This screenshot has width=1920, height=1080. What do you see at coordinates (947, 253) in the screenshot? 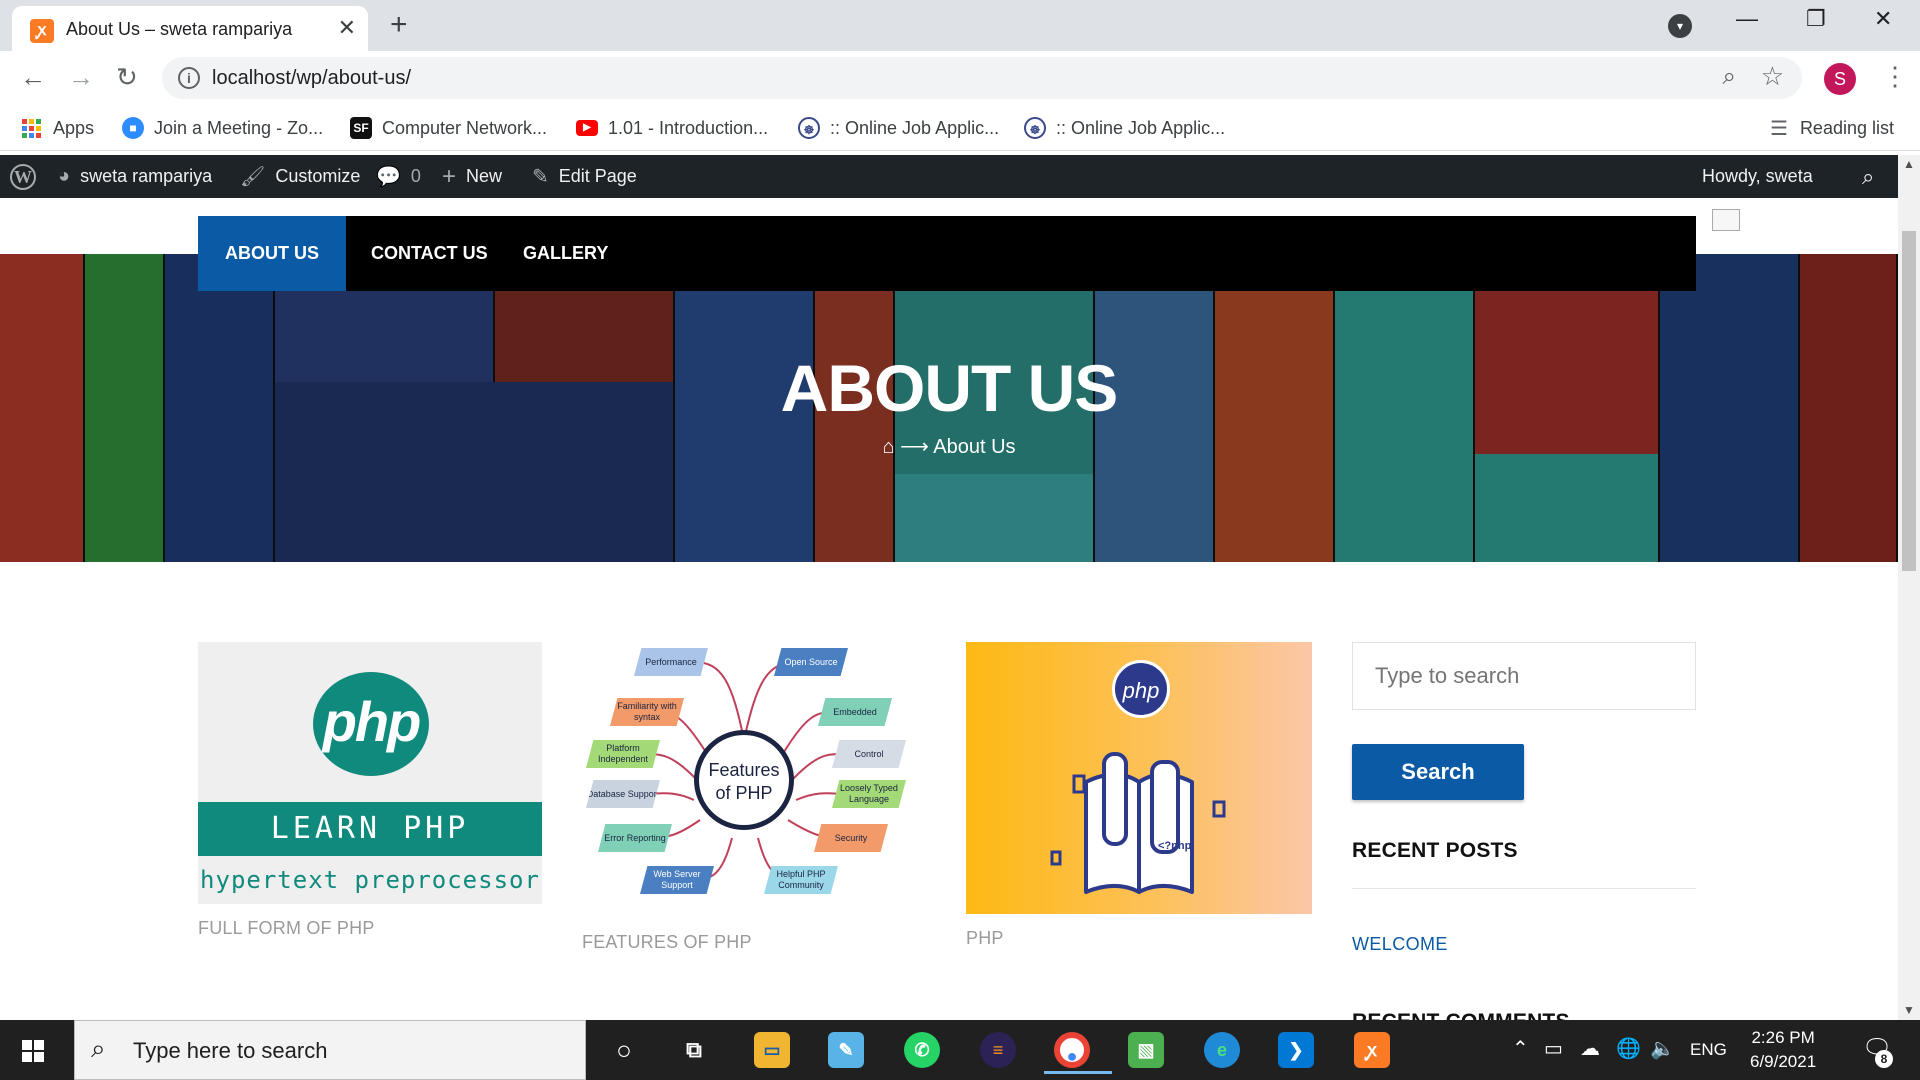
I see `main-menu: ABOUT US CONTACT US GALLERY` at bounding box center [947, 253].